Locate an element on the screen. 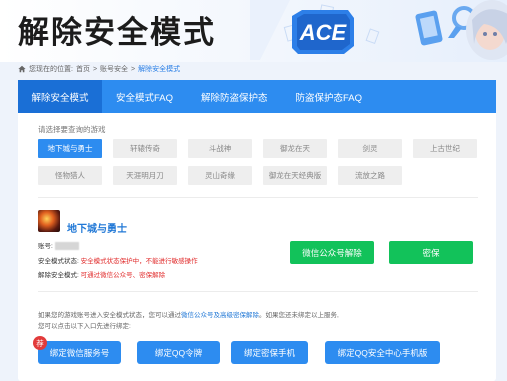 Image resolution: width=507 pixels, height=381 pixels. game-option: 地下城与勇士 is located at coordinates (70, 148).